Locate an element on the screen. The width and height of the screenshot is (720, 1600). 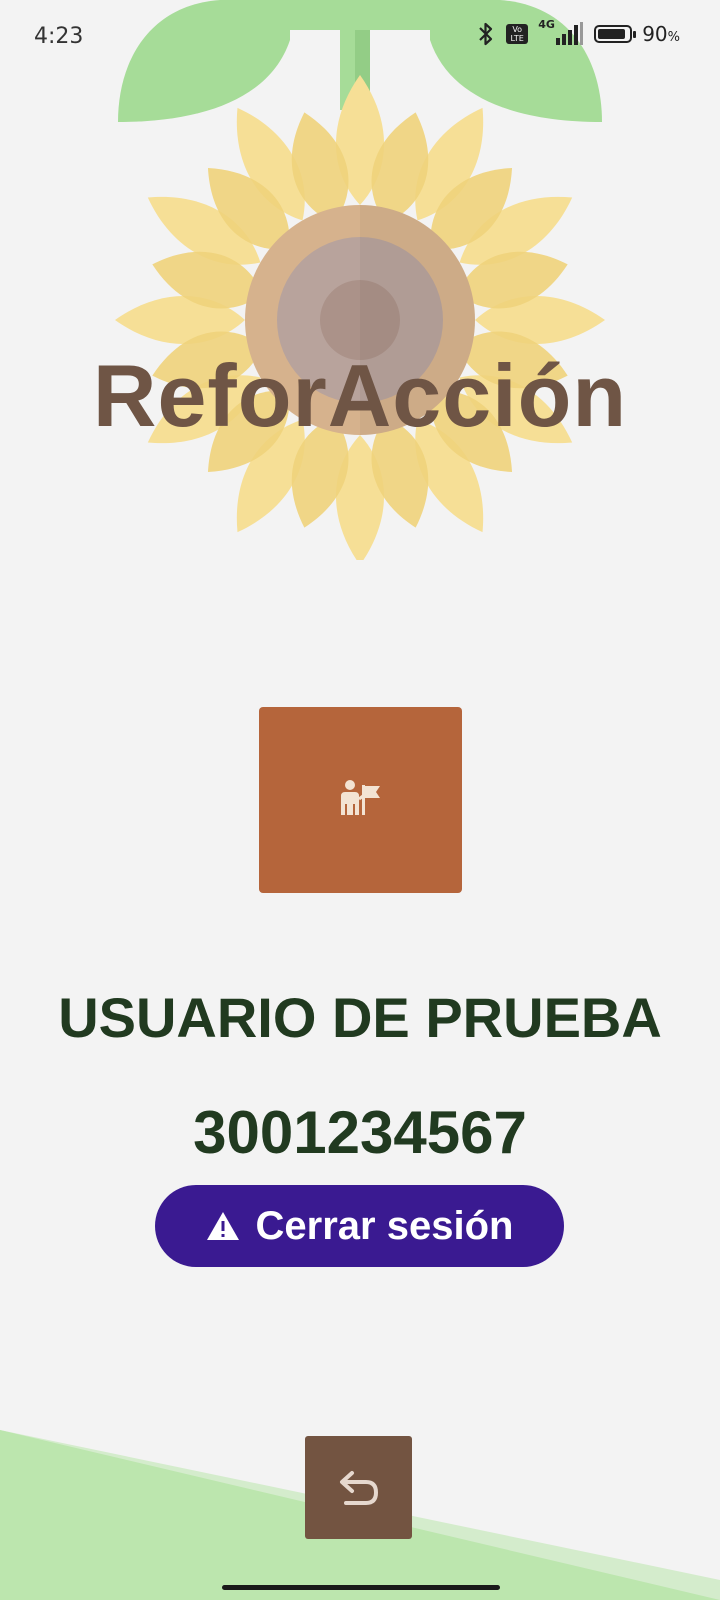
battery-level: 90% is located at coordinates (661, 34).